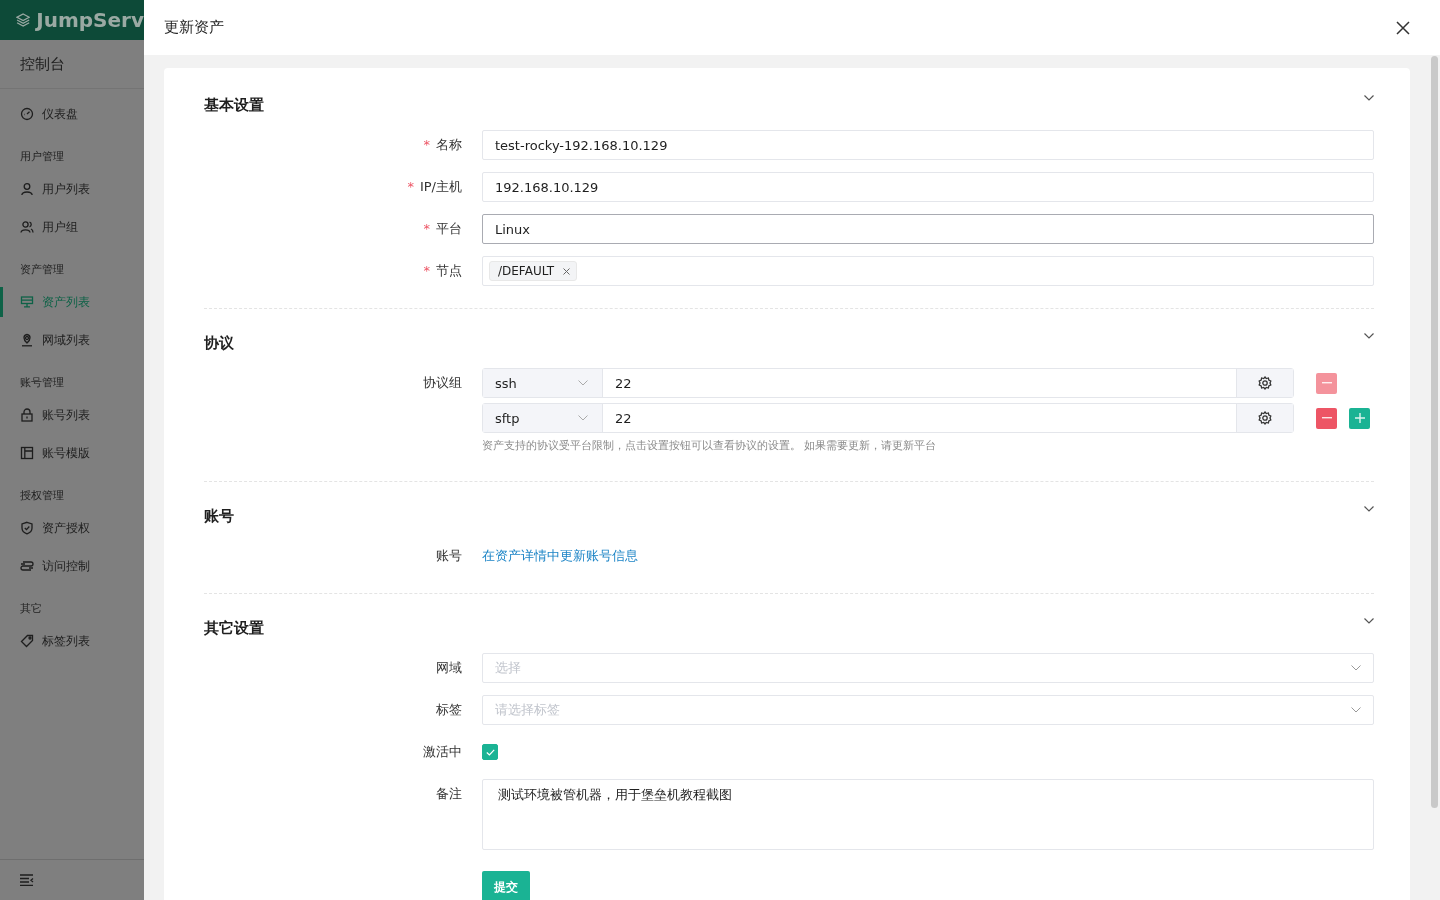 The height and width of the screenshot is (900, 1440). I want to click on menu-collapse-icon, so click(27, 880).